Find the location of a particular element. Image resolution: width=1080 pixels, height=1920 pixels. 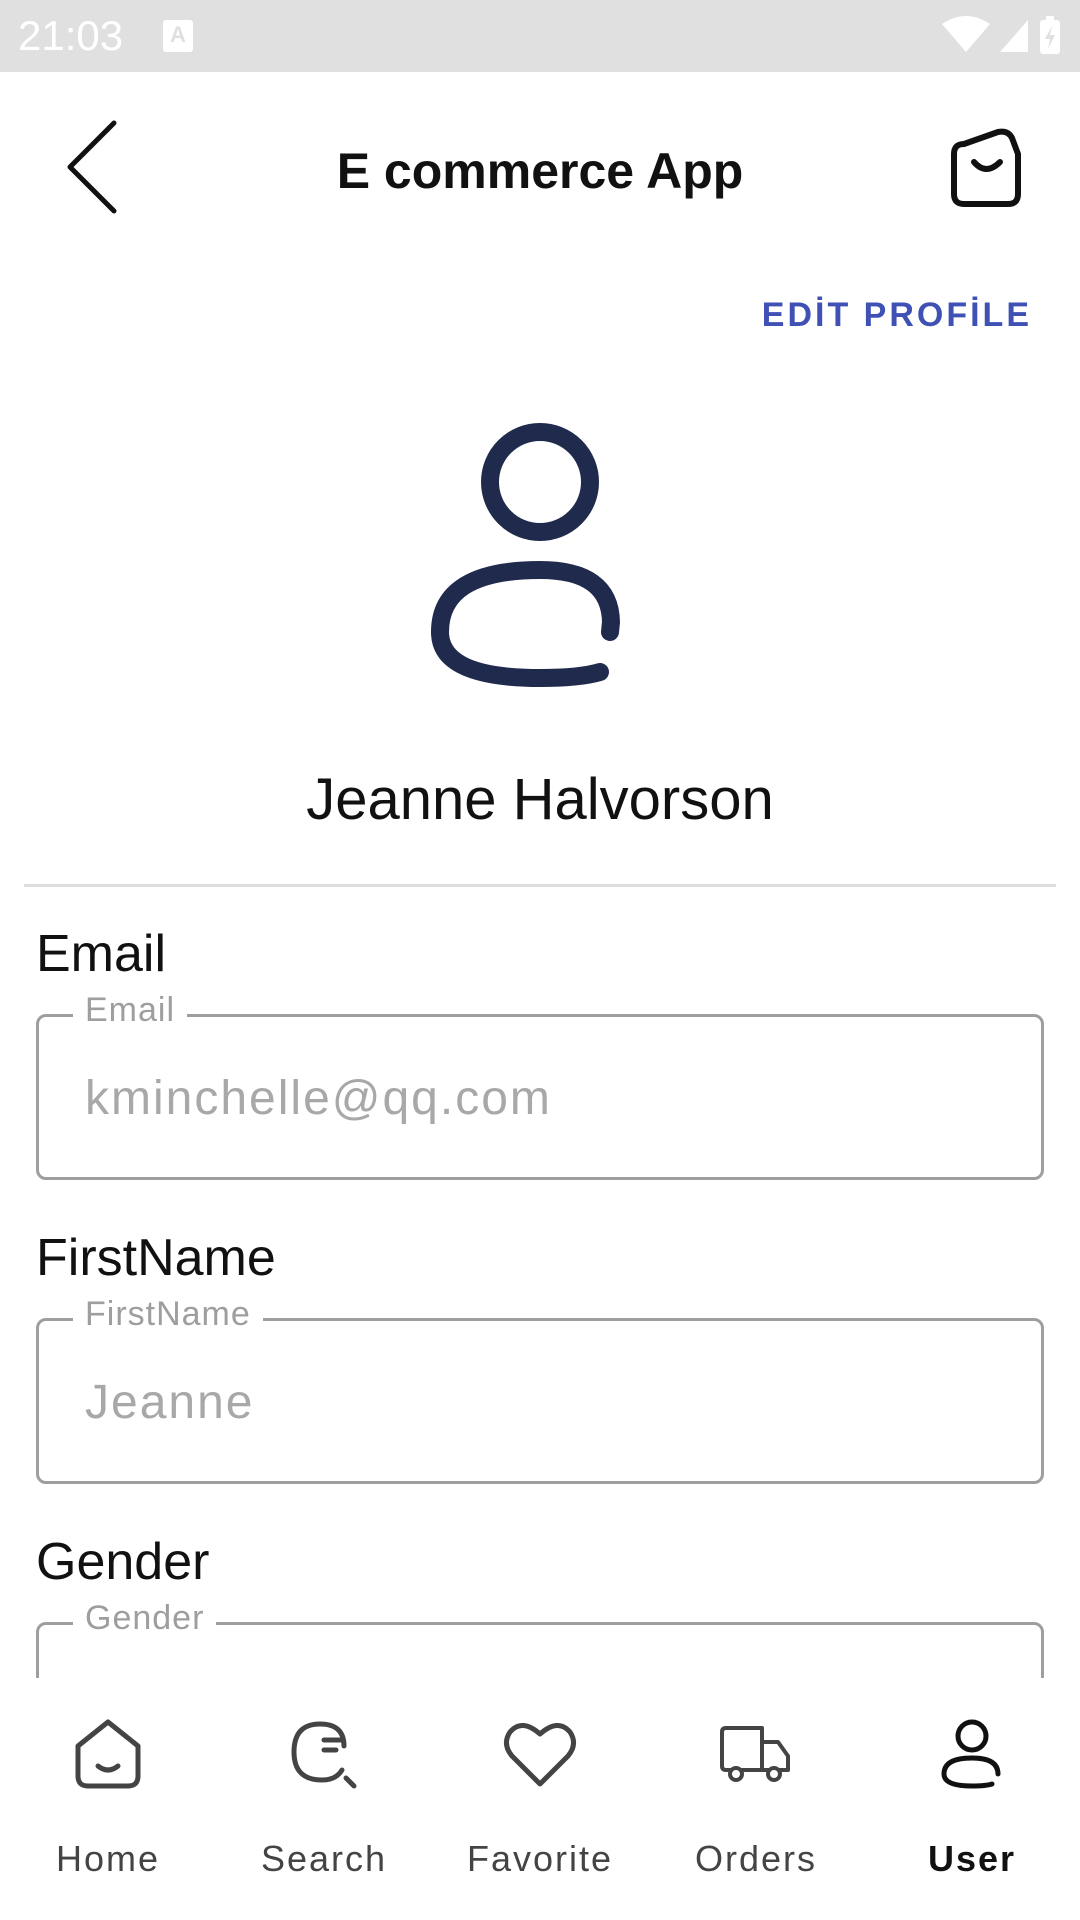

gender-label: Gender is located at coordinates (123, 1562).